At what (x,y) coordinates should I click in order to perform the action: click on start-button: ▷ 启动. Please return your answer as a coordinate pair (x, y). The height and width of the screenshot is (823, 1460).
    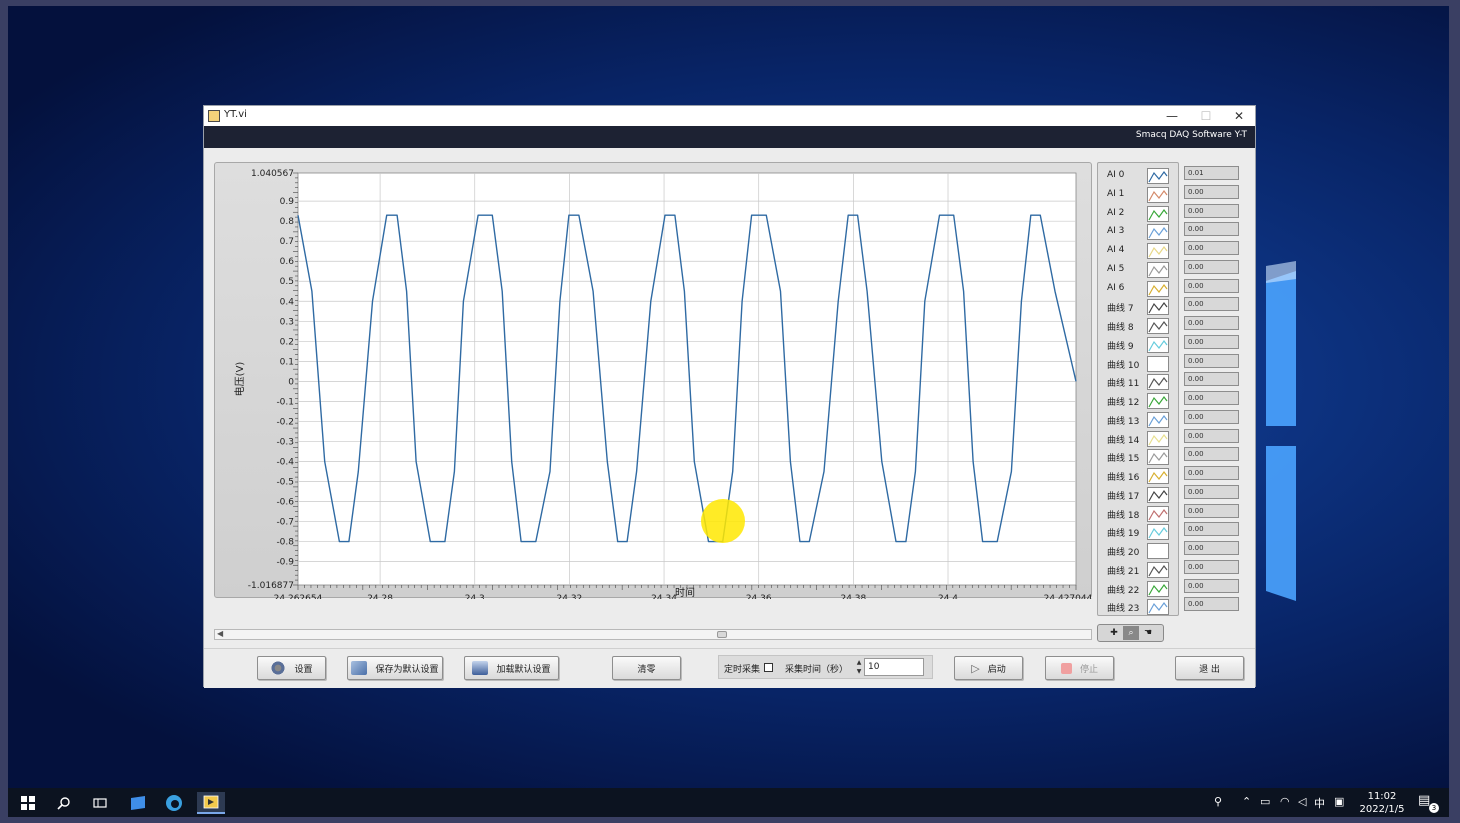
    Looking at the image, I should click on (988, 668).